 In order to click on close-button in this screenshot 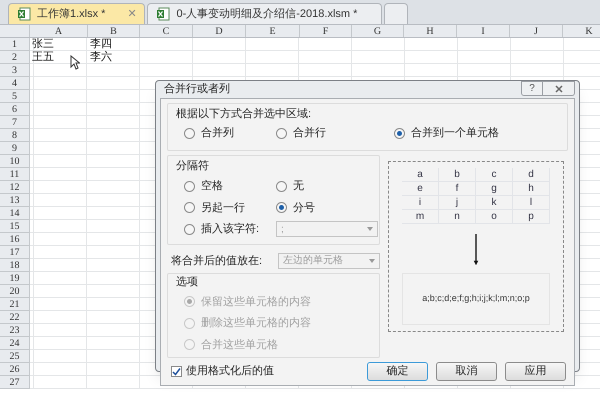, I will do `click(559, 88)`.